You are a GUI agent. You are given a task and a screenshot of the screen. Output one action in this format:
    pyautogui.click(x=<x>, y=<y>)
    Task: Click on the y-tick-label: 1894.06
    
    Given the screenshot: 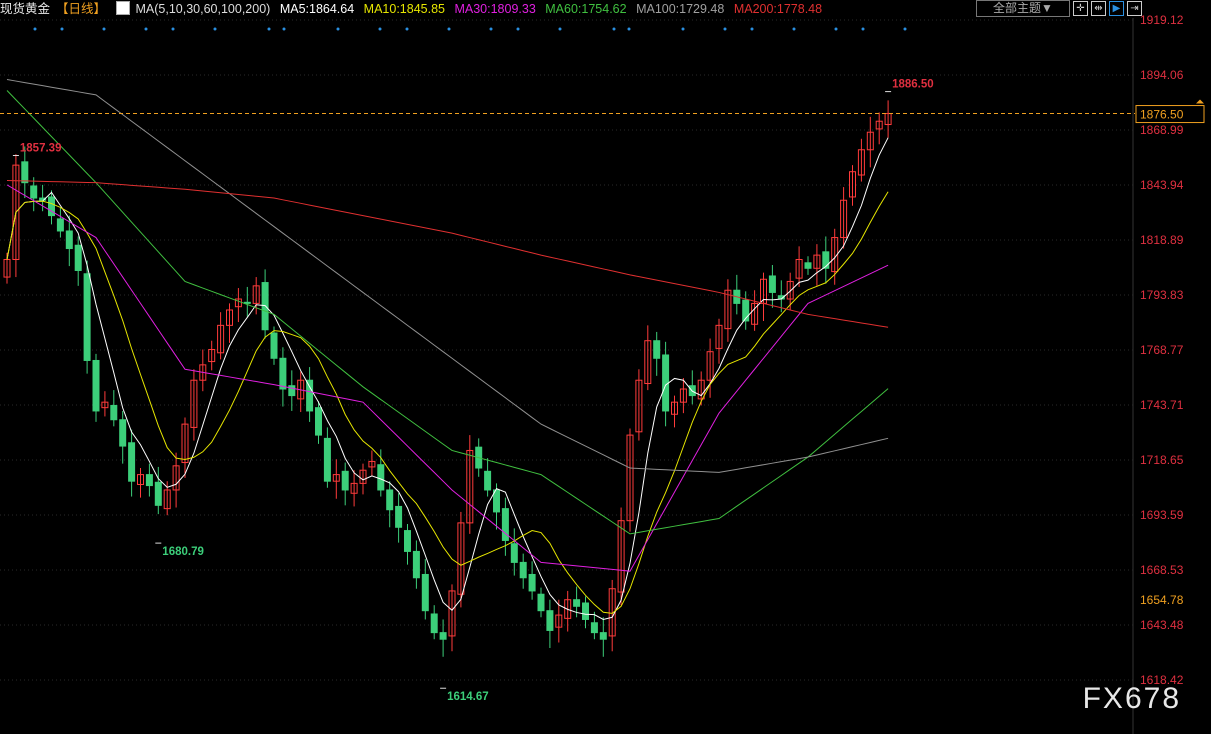 What is the action you would take?
    pyautogui.click(x=1162, y=75)
    